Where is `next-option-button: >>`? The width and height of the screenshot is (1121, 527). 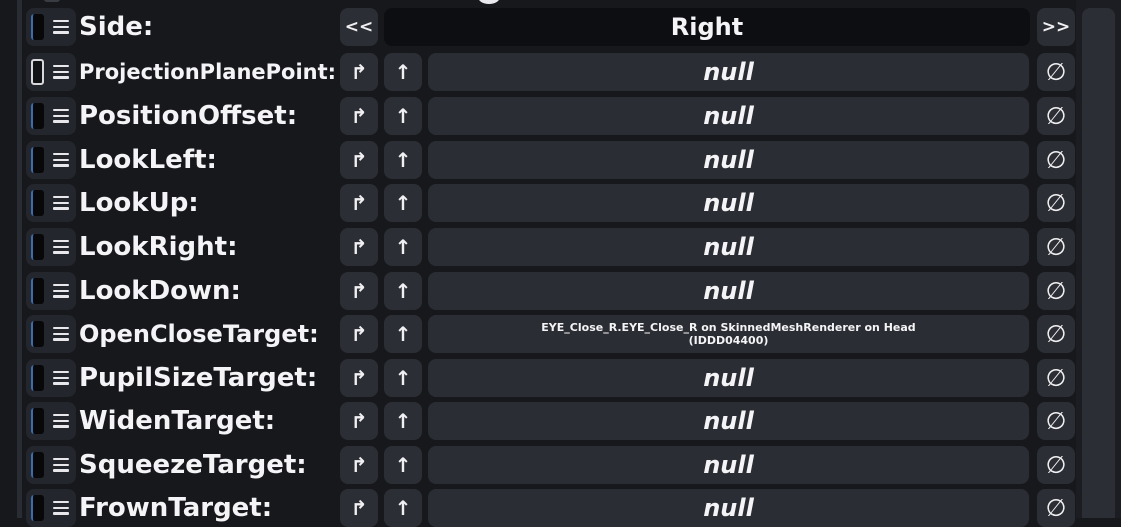 next-option-button: >> is located at coordinates (1056, 27).